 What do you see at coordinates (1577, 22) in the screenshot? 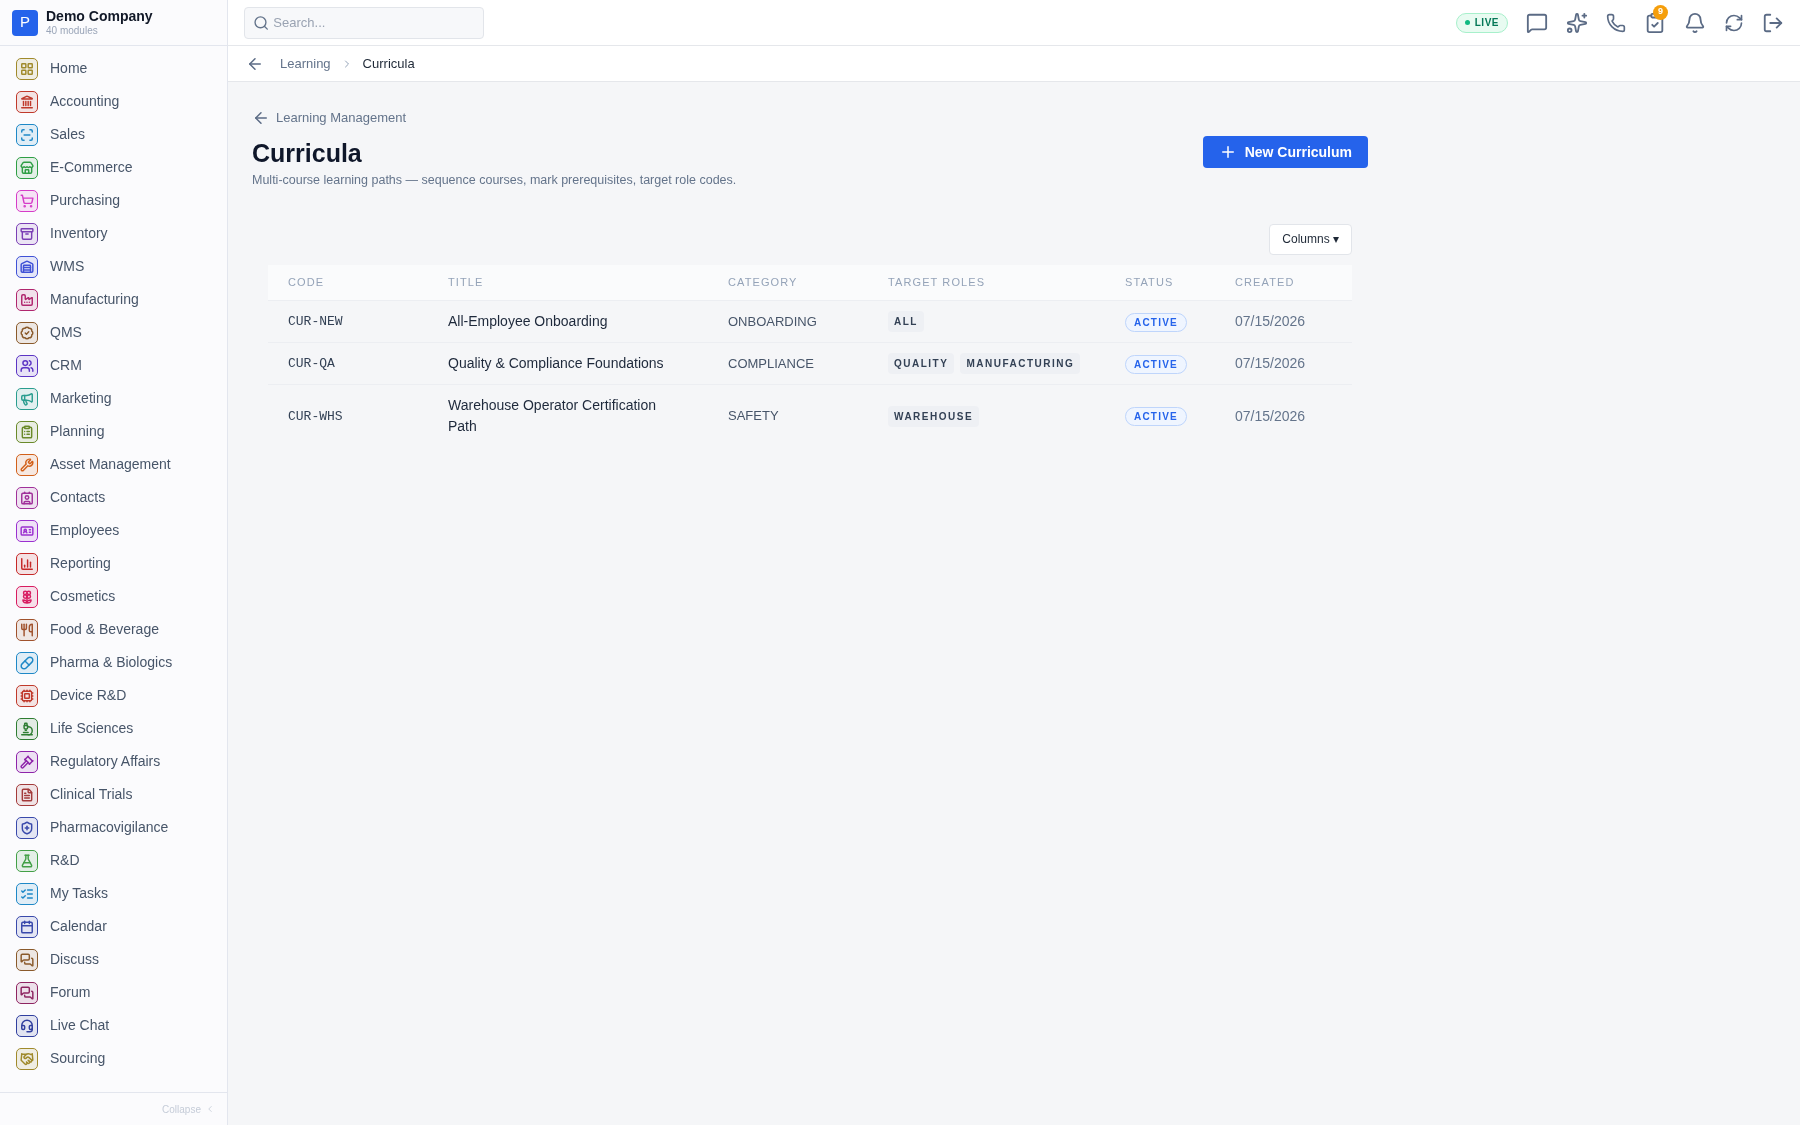
I see `sparkle-icon` at bounding box center [1577, 22].